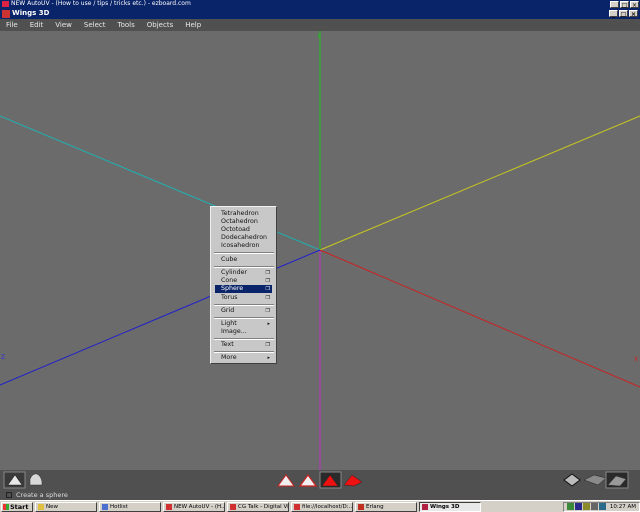 This screenshot has height=512, width=640. Describe the element at coordinates (243, 238) in the screenshot. I see `menu-item-dodecahedron: Dodecahedron` at that location.